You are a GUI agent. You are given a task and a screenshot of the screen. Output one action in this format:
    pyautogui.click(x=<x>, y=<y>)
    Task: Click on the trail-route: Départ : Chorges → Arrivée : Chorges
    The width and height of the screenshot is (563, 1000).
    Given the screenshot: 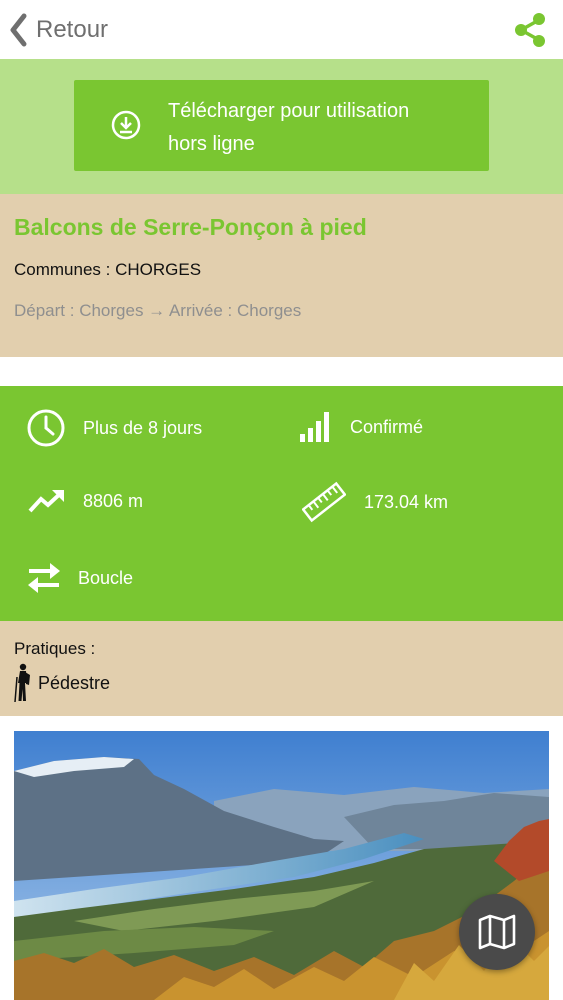 What is the action you would take?
    pyautogui.click(x=158, y=310)
    